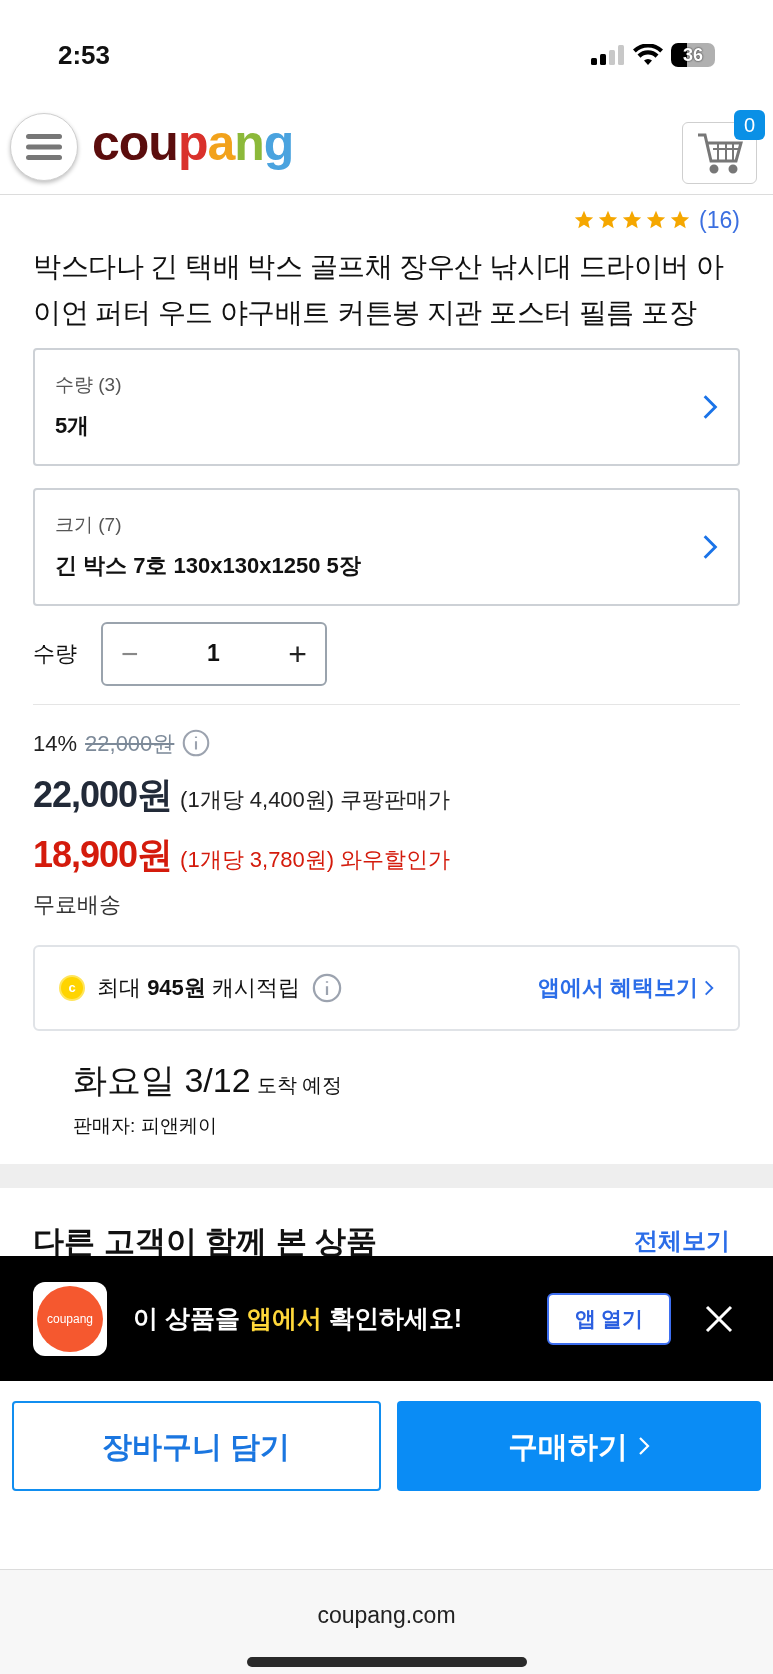 The height and width of the screenshot is (1674, 773). I want to click on cart-icon, so click(719, 153).